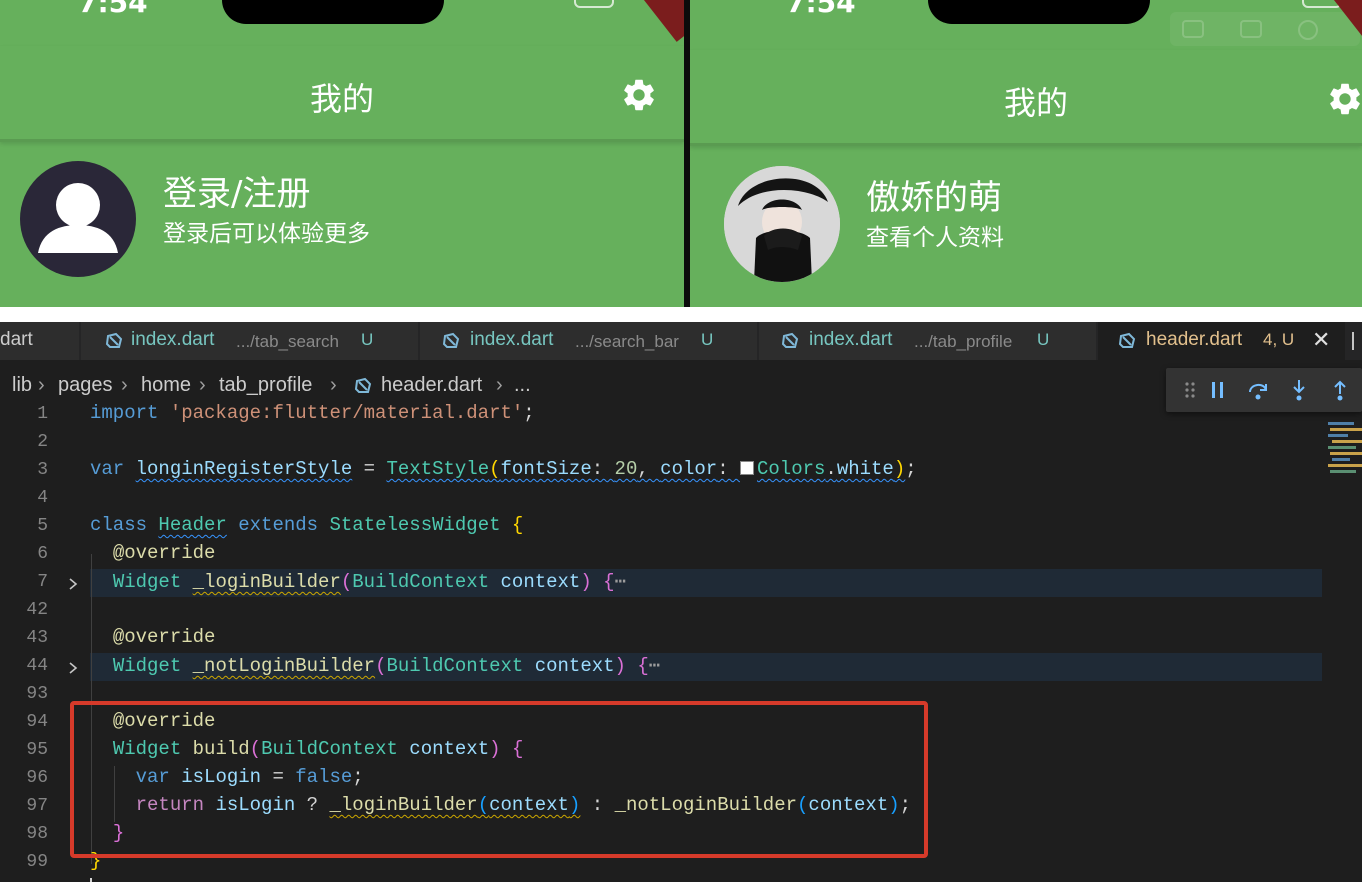 This screenshot has width=1362, height=882. What do you see at coordinates (1340, 390) in the screenshot?
I see `step-out-icon` at bounding box center [1340, 390].